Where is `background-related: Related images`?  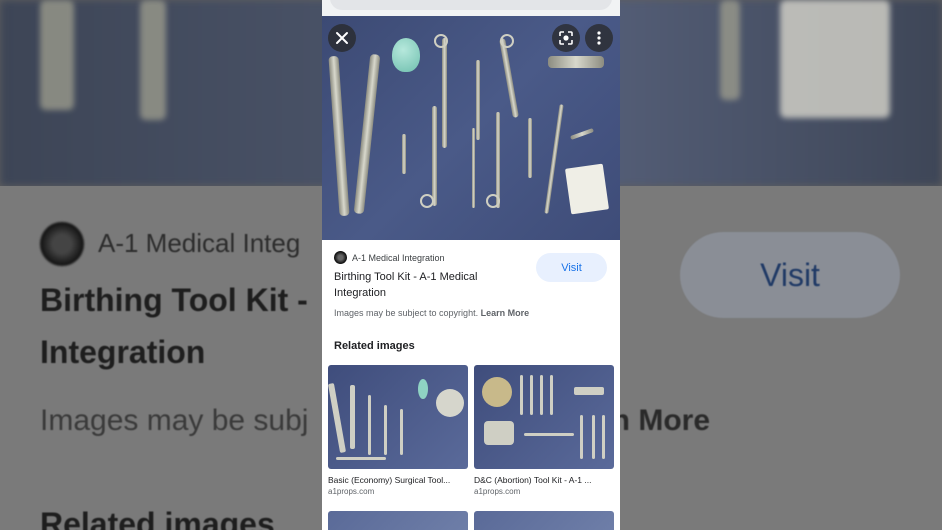 background-related: Related images is located at coordinates (157, 518).